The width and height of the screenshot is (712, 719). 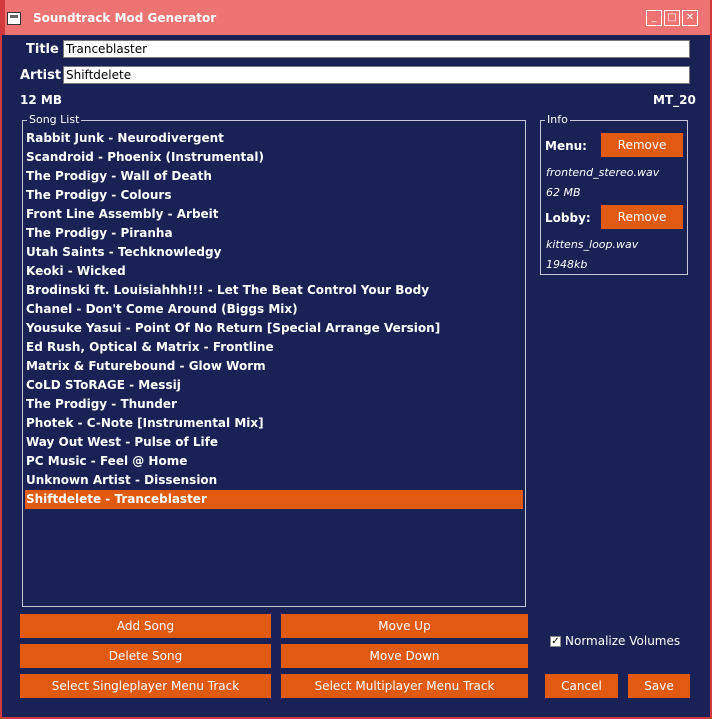 What do you see at coordinates (54, 119) in the screenshot?
I see `song-list-label: Song List` at bounding box center [54, 119].